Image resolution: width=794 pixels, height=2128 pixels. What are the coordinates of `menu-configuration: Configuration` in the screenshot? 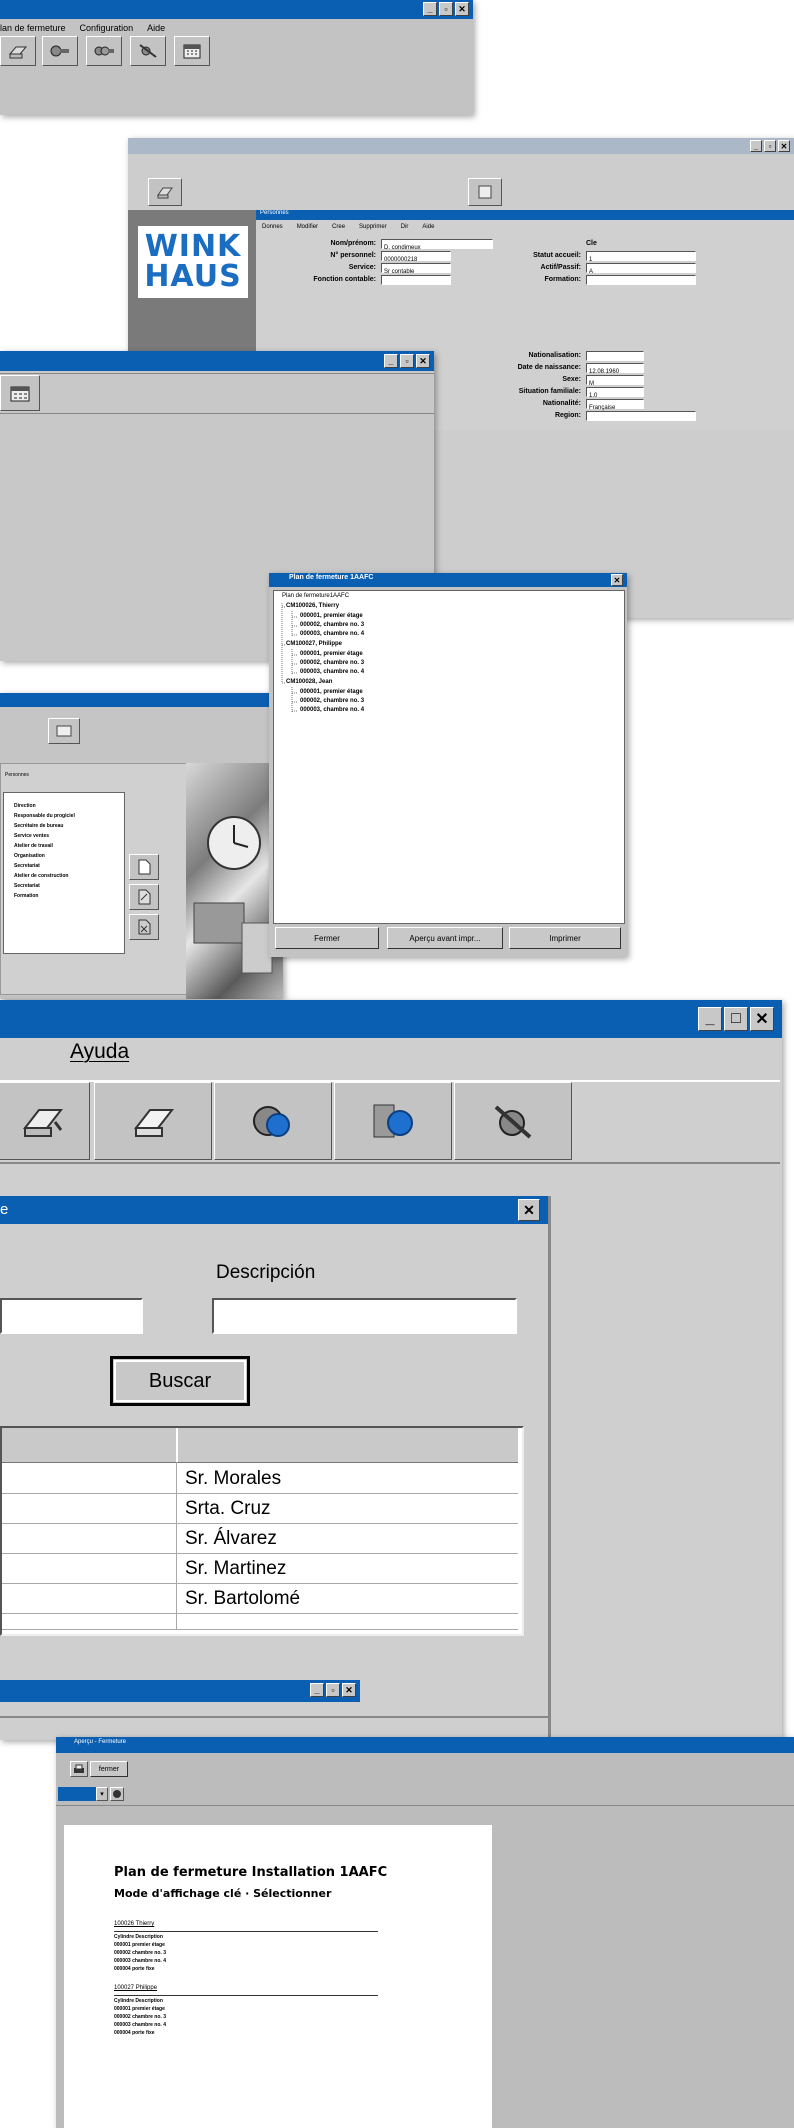 It's located at (107, 28).